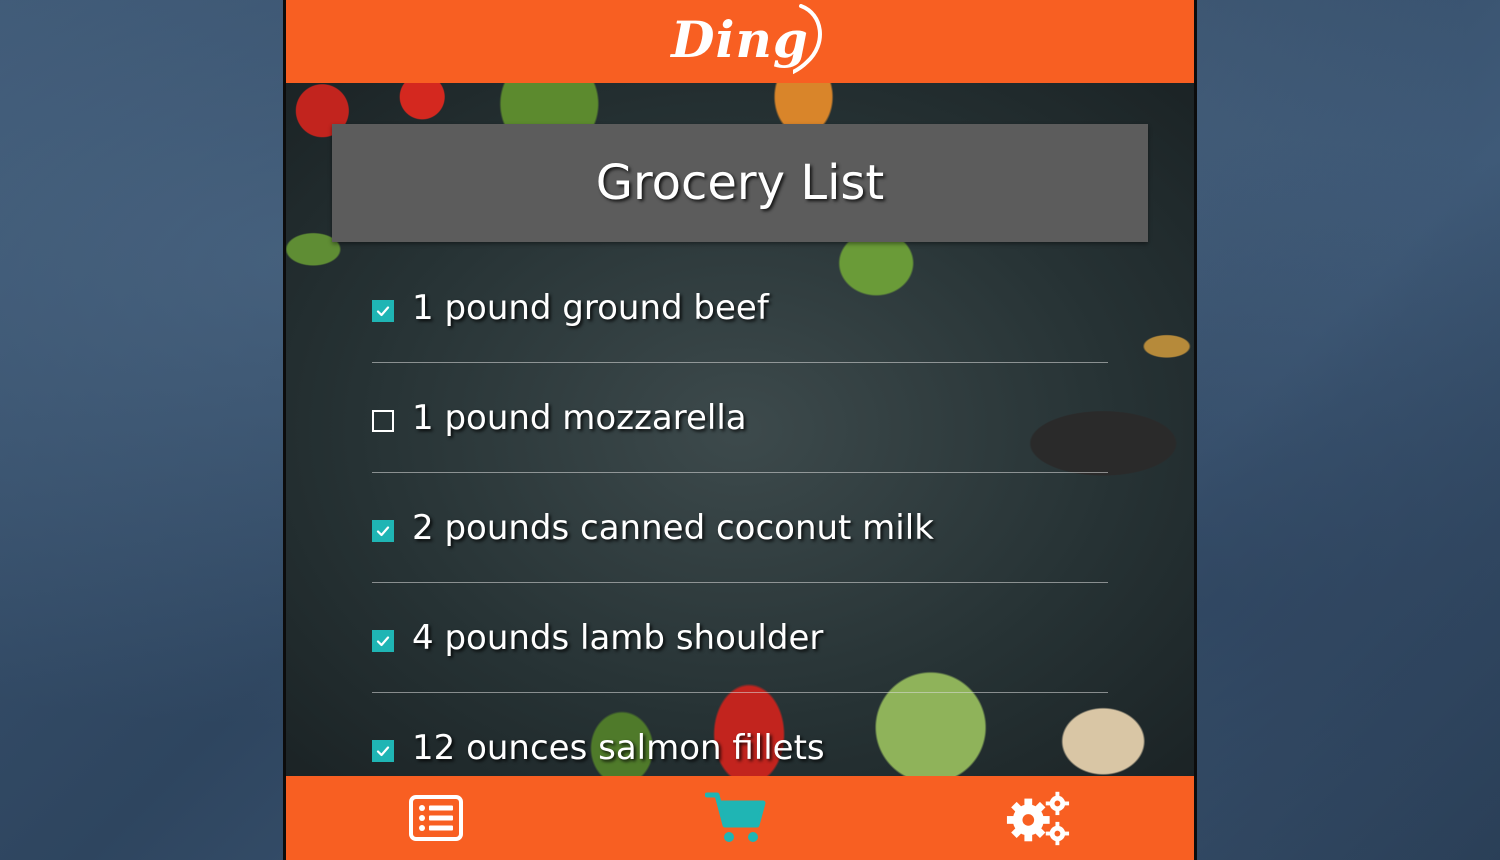 This screenshot has width=1500, height=860. I want to click on gears-icon, so click(1038, 818).